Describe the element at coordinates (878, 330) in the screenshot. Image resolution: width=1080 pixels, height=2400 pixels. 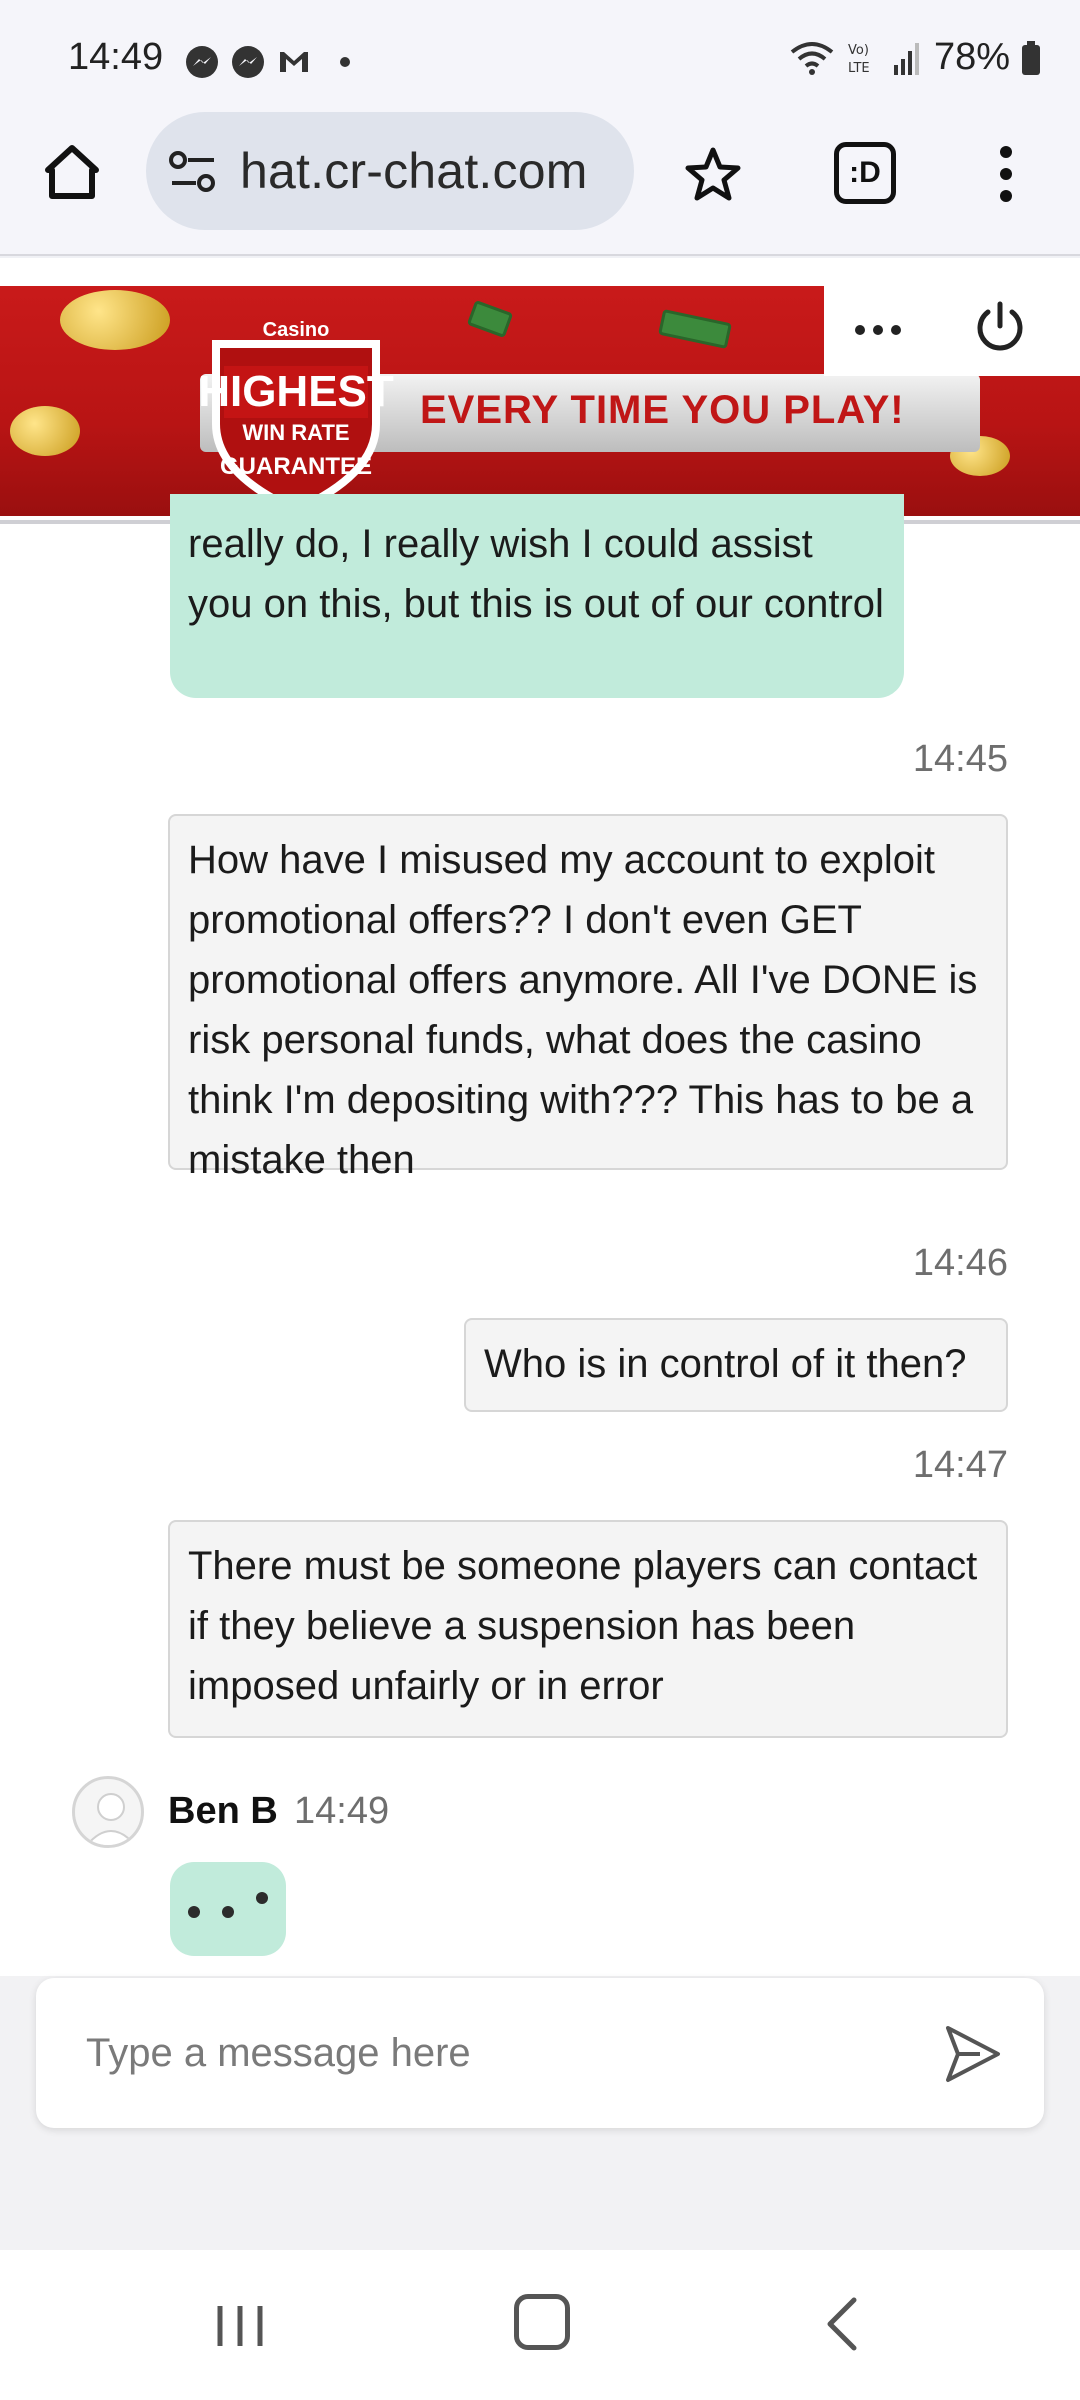
I see `more-options-icon` at that location.